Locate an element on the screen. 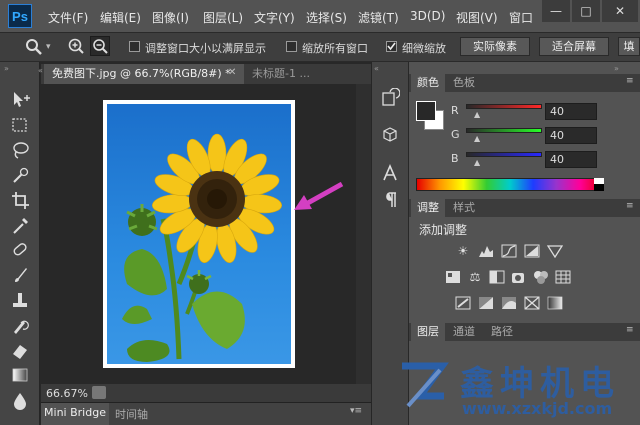  black-white-icon is located at coordinates (497, 277).